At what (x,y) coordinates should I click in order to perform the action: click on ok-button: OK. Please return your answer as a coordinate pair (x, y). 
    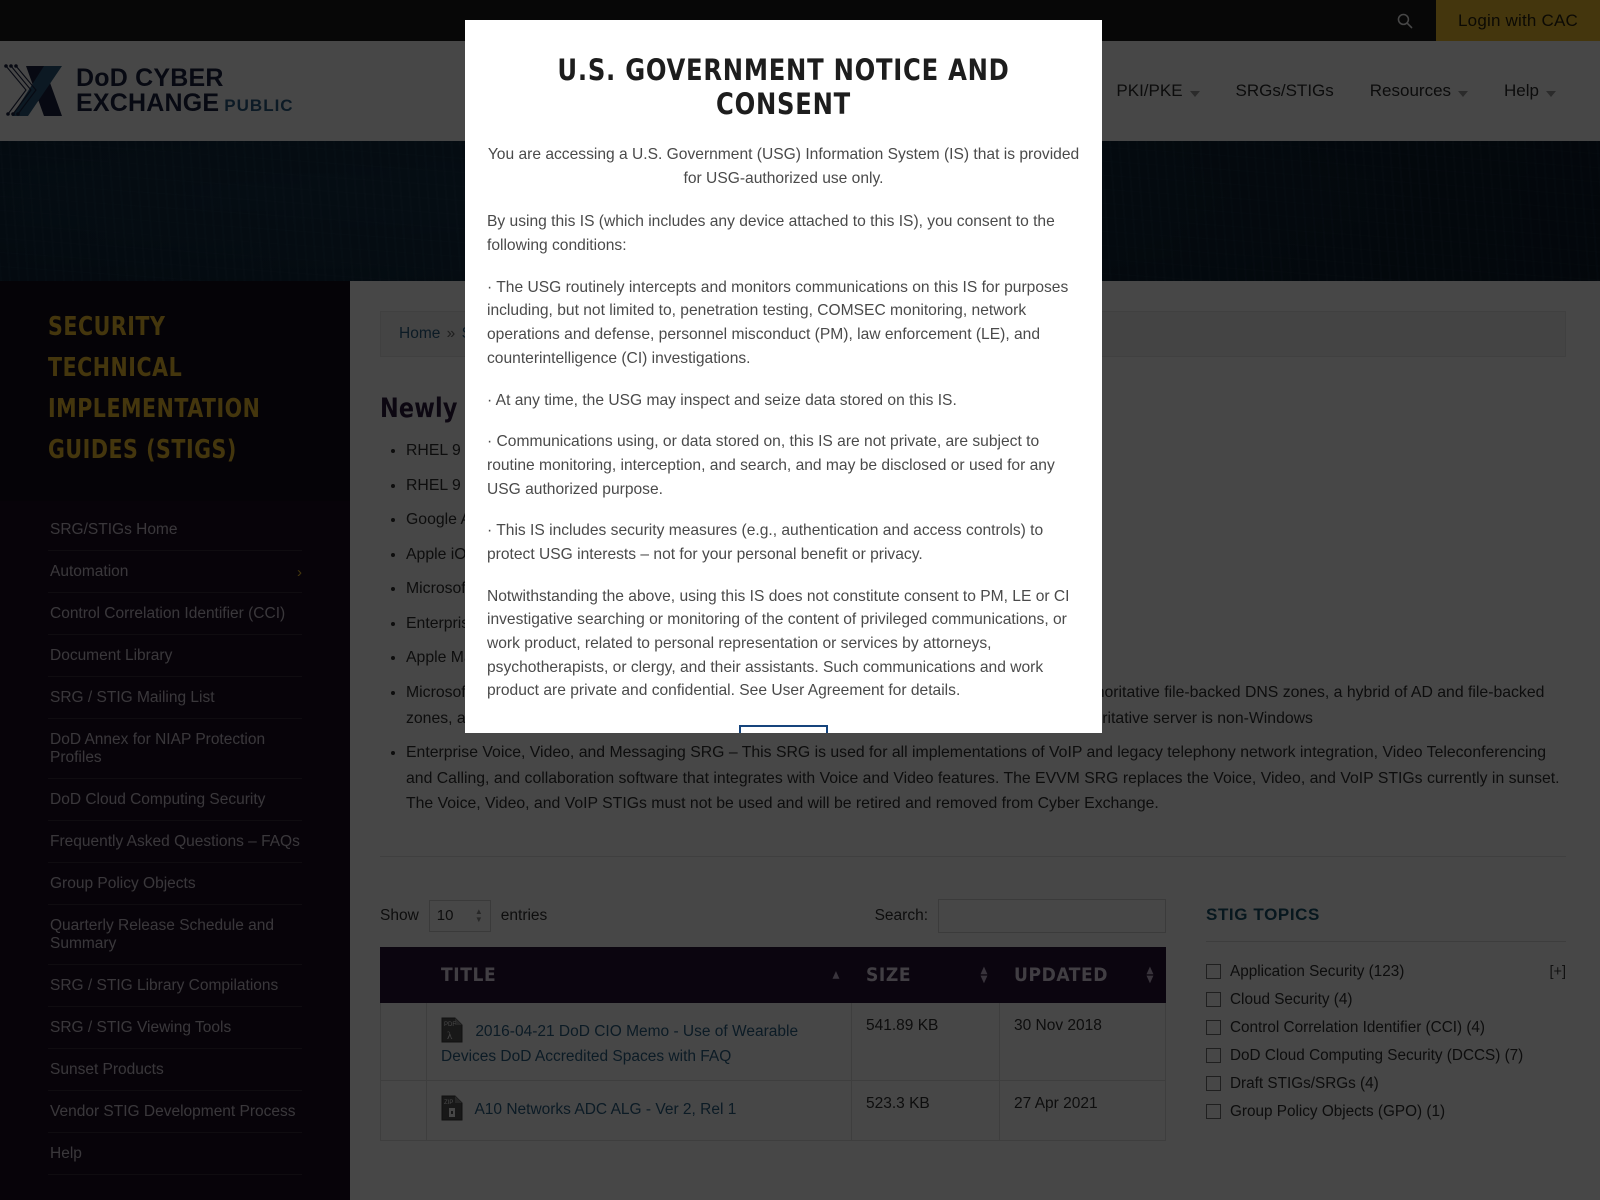
    Looking at the image, I should click on (783, 729).